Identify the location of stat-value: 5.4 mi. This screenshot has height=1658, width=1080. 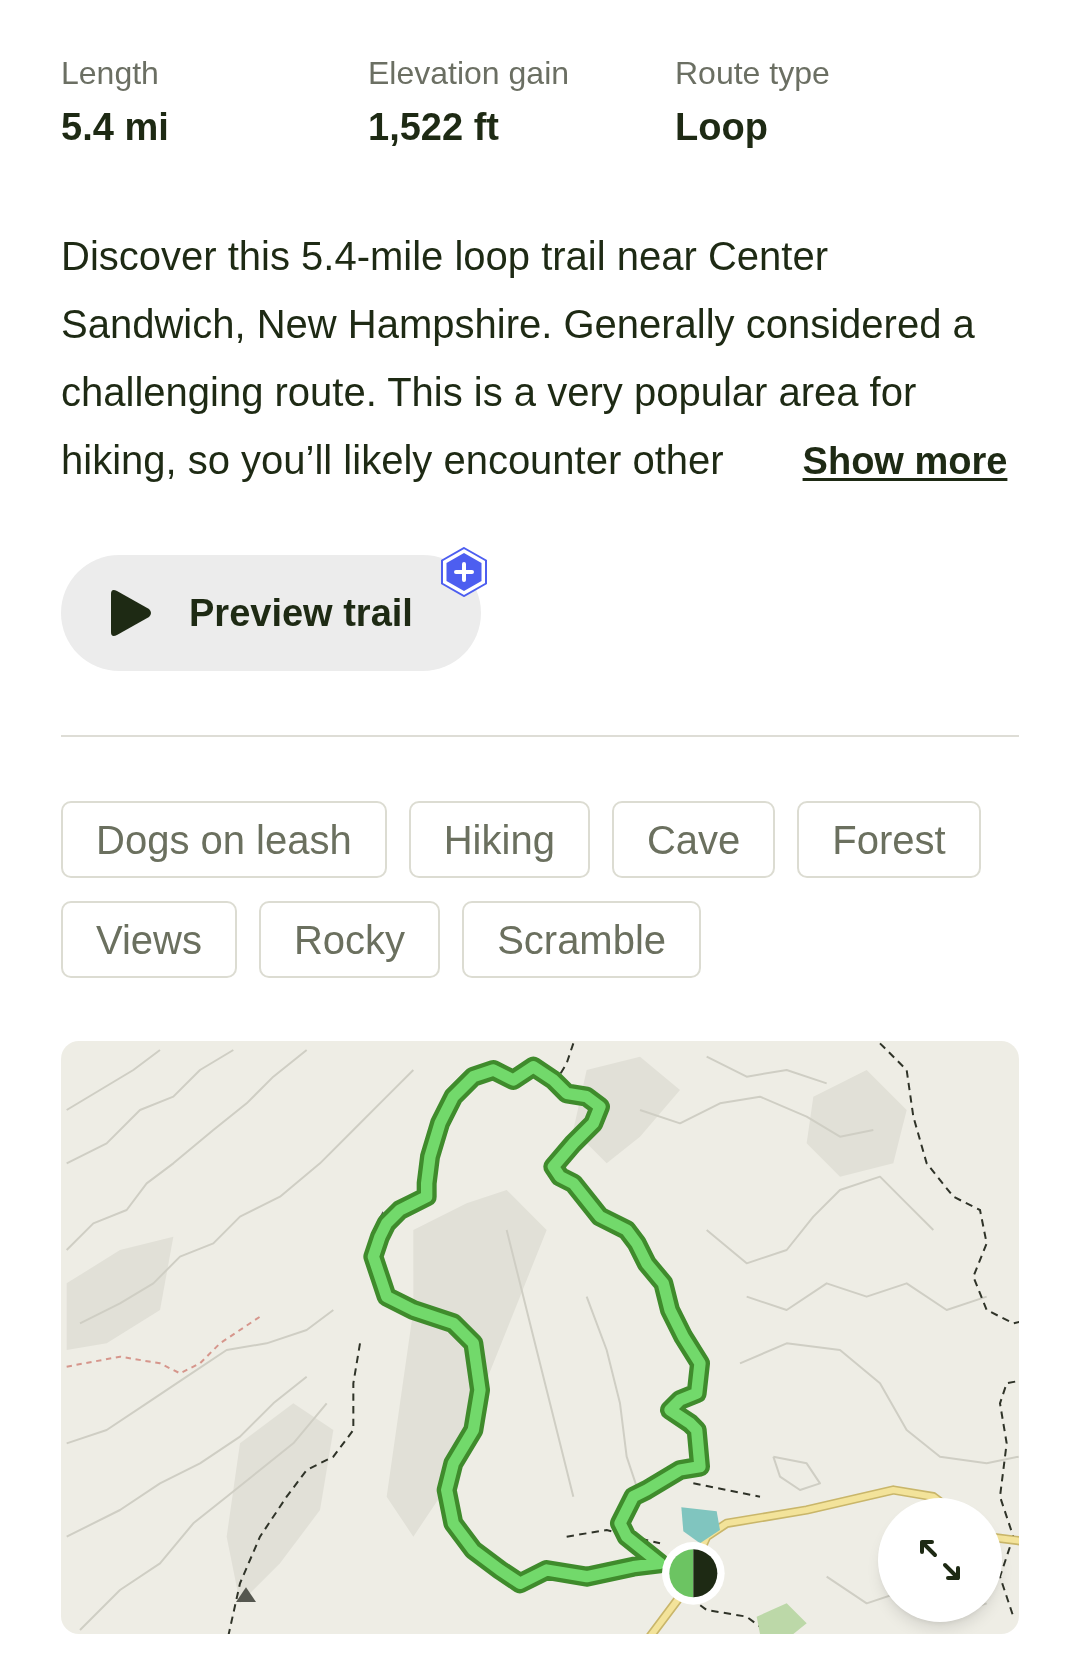
(115, 127).